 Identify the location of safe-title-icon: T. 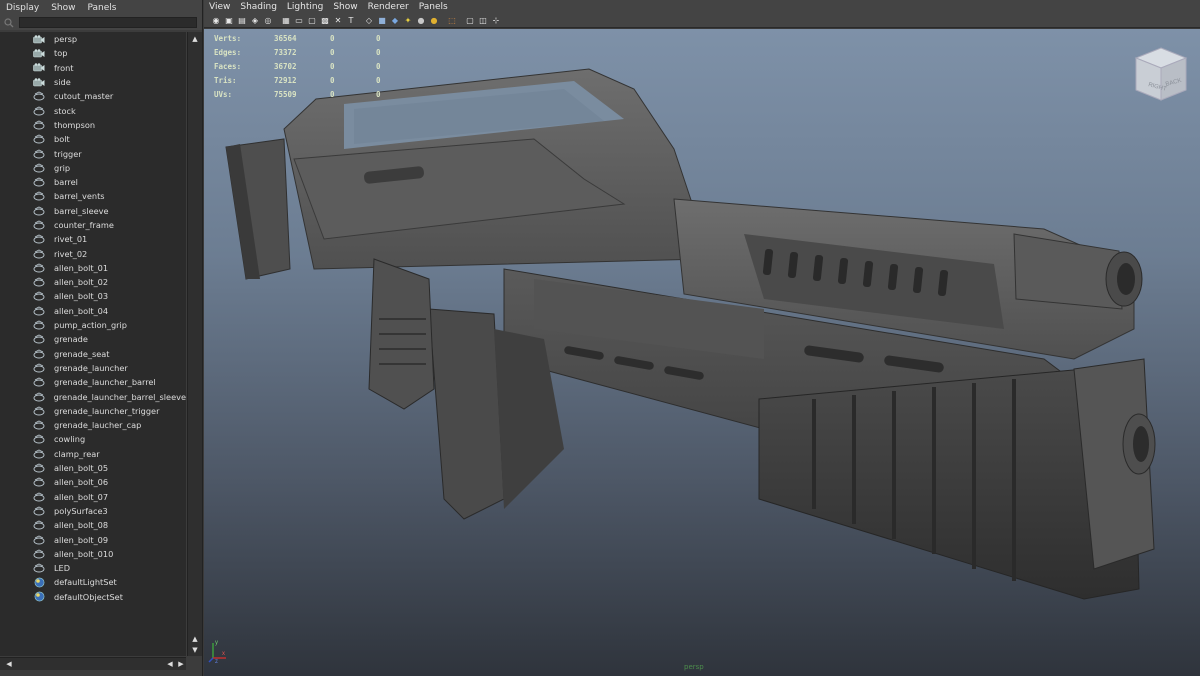
(351, 20).